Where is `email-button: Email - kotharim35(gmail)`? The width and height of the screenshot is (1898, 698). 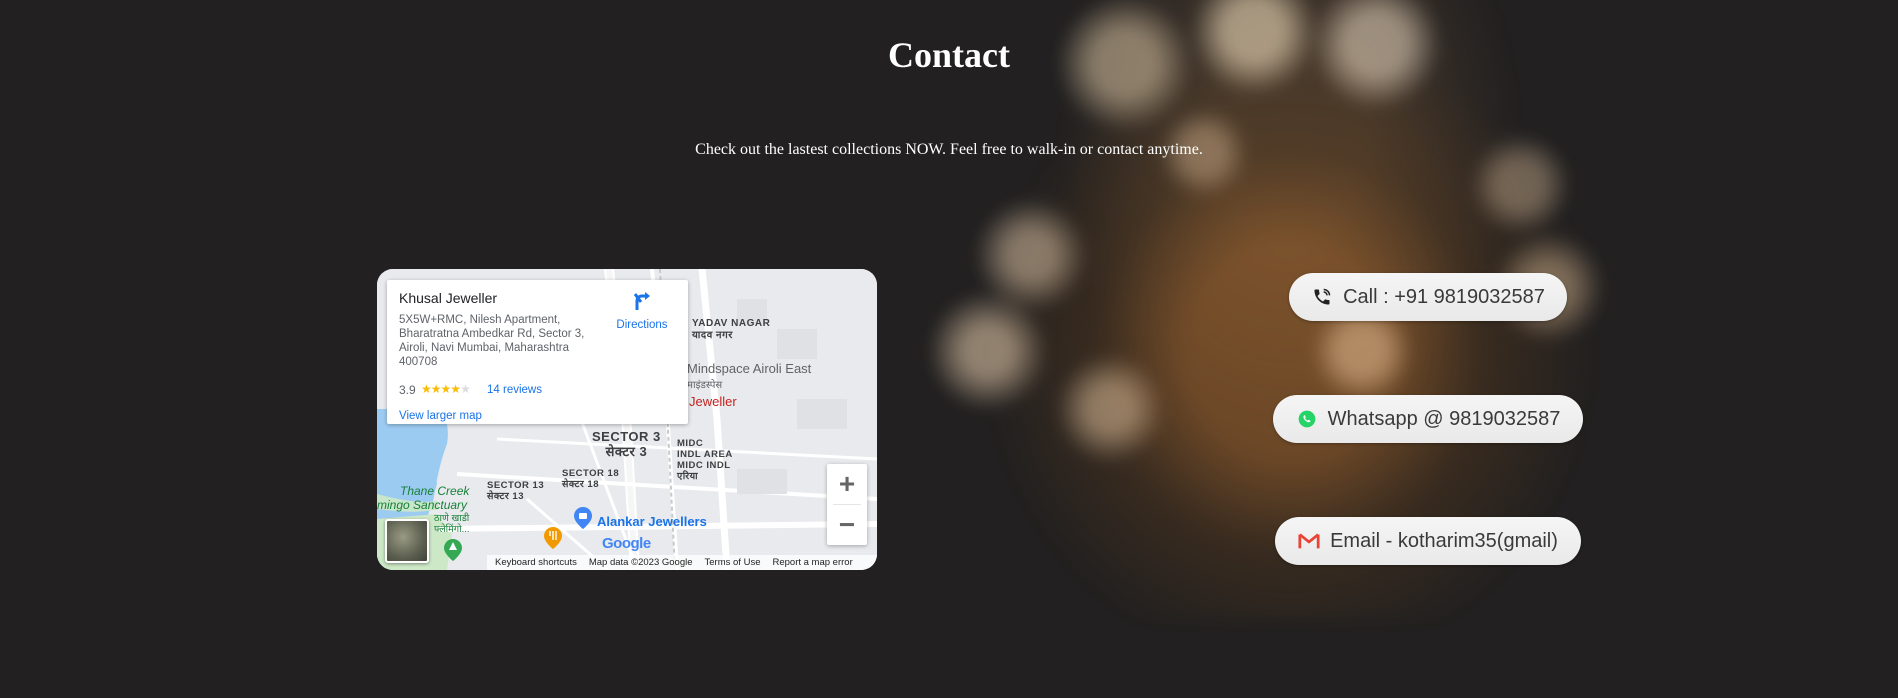 email-button: Email - kotharim35(gmail) is located at coordinates (1428, 541).